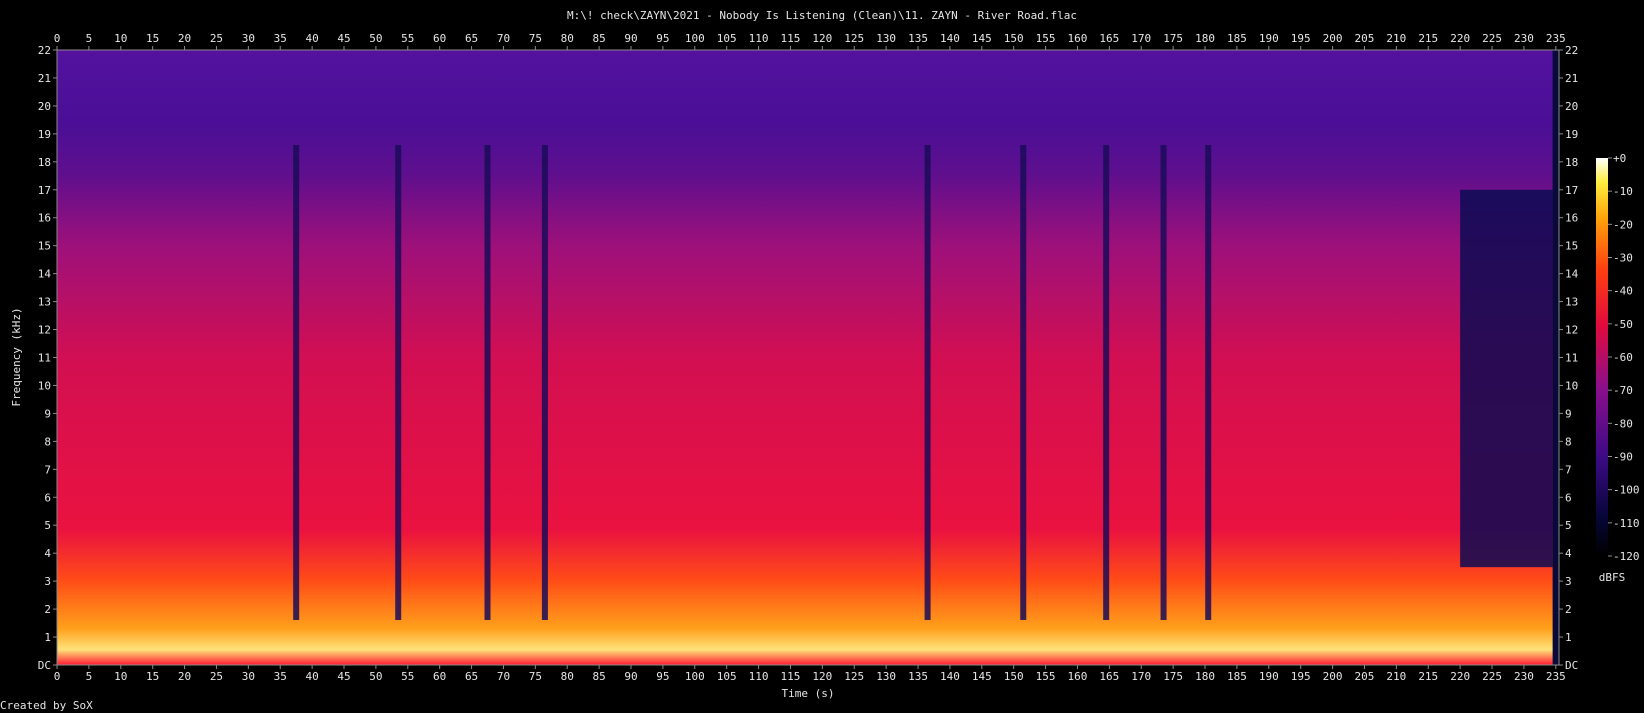 The height and width of the screenshot is (713, 1644). Describe the element at coordinates (1602, 357) in the screenshot. I see `colorbar-gradient` at that location.